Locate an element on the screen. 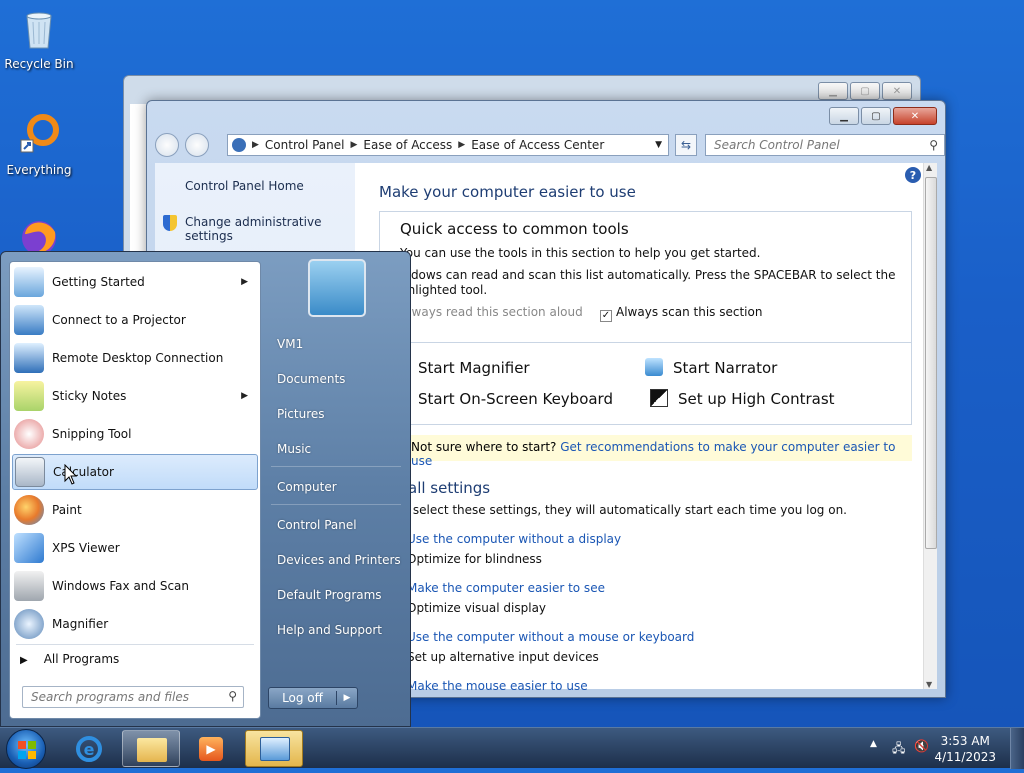  breadcrumb-ease-of-access: Ease of Access is located at coordinates (407, 145).